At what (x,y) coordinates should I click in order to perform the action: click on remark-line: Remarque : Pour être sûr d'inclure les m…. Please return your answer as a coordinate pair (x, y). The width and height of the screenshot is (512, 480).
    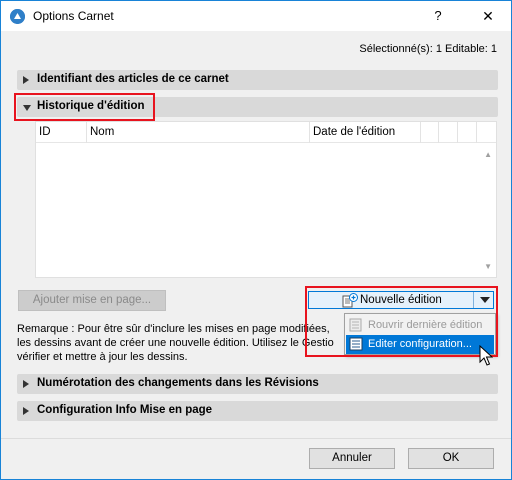
    Looking at the image, I should click on (173, 329).